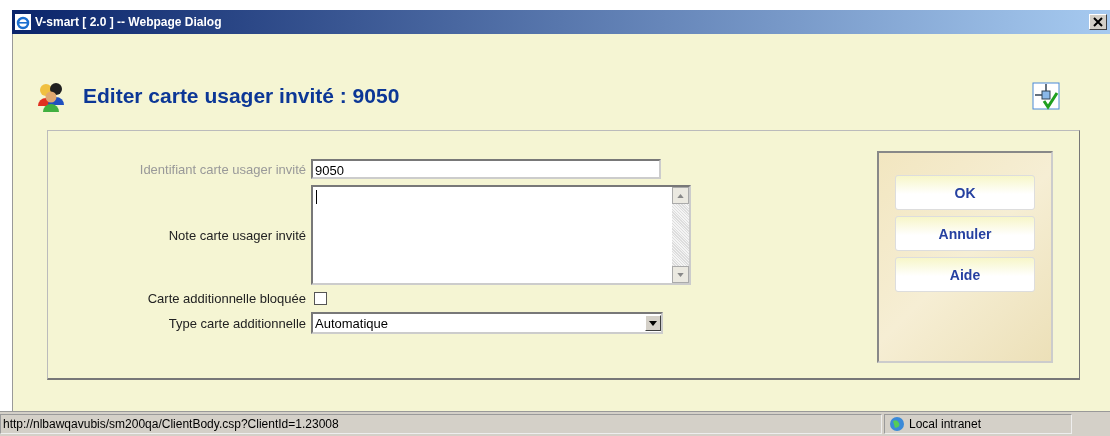 Image resolution: width=1110 pixels, height=436 pixels. Describe the element at coordinates (897, 424) in the screenshot. I see `globe-icon` at that location.